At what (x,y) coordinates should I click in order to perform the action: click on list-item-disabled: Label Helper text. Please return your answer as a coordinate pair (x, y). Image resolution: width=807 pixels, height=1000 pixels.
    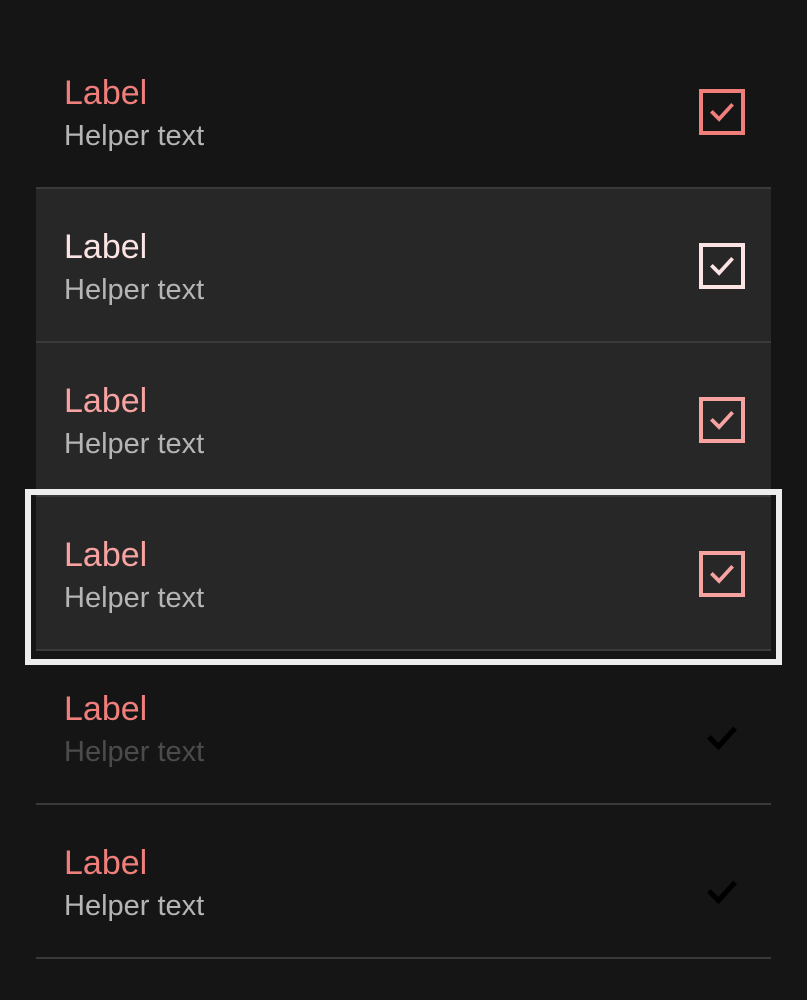
    Looking at the image, I should click on (403, 728).